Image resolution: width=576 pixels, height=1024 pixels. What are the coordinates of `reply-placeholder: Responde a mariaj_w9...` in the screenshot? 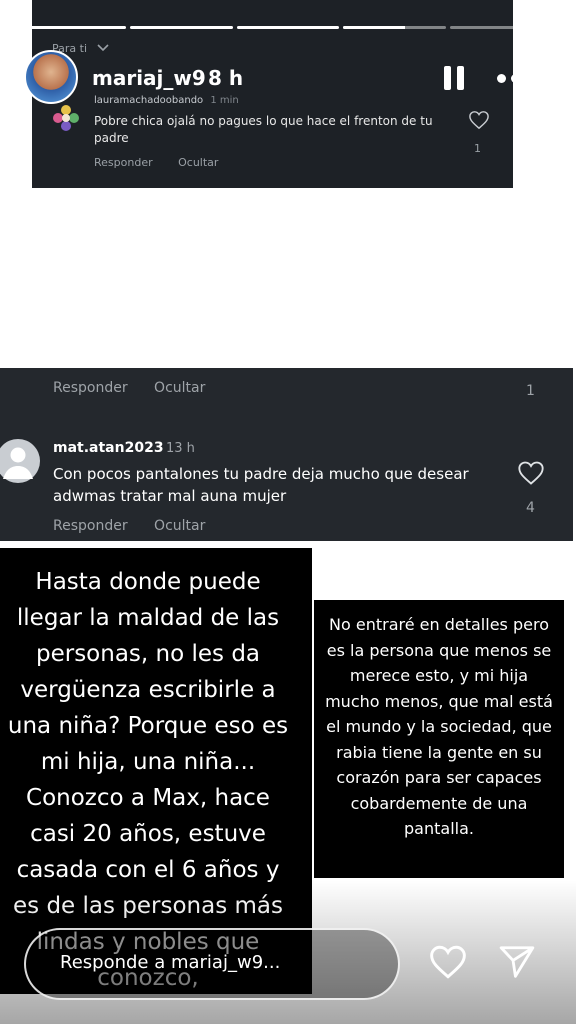 It's located at (170, 962).